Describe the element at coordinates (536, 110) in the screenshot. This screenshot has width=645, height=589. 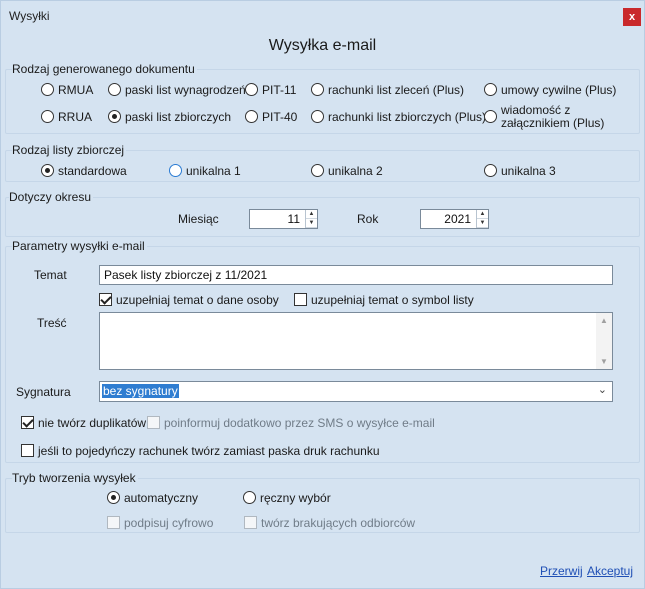
I see `radio-wiadomosc-label-line1: wiadomość z` at that location.